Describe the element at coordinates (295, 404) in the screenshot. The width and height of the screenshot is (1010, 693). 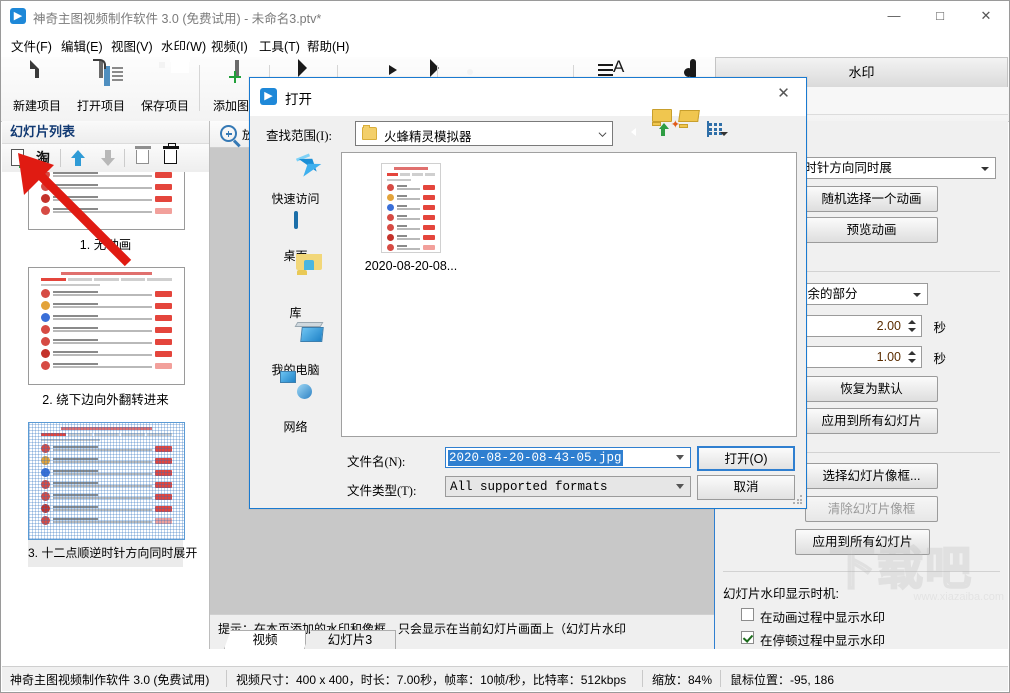
I see `place-network: 网络` at that location.